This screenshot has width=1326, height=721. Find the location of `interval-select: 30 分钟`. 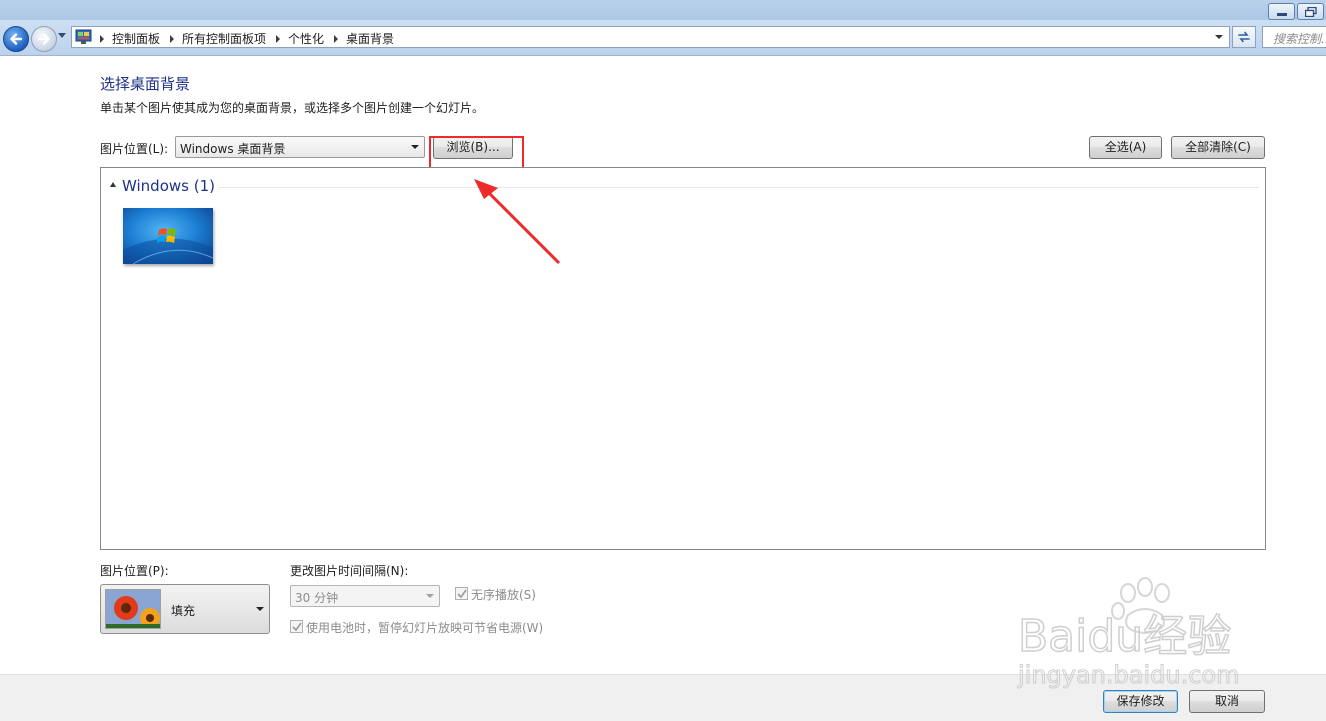

interval-select: 30 分钟 is located at coordinates (365, 596).